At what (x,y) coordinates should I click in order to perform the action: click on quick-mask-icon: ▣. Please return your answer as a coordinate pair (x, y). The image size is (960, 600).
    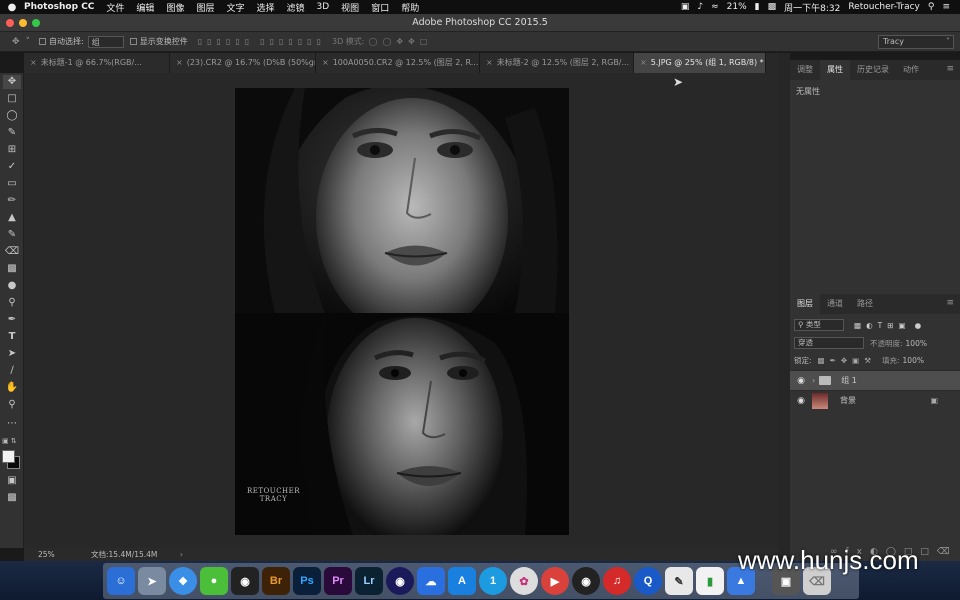
    Looking at the image, I should click on (12, 481).